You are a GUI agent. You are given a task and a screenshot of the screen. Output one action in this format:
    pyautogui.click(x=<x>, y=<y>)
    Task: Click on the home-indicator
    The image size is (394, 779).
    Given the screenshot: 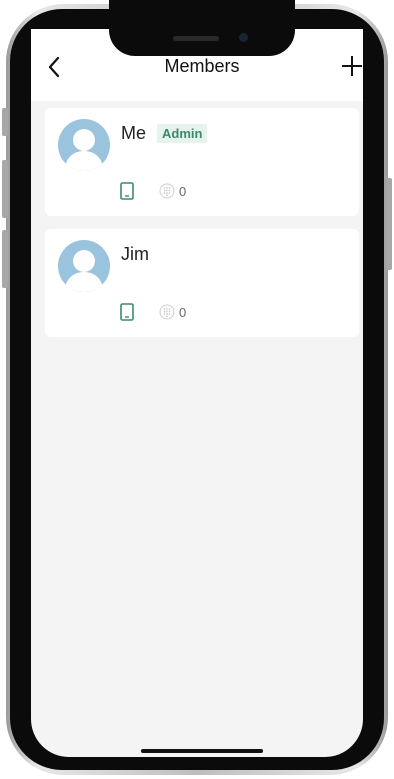 What is the action you would take?
    pyautogui.click(x=202, y=751)
    